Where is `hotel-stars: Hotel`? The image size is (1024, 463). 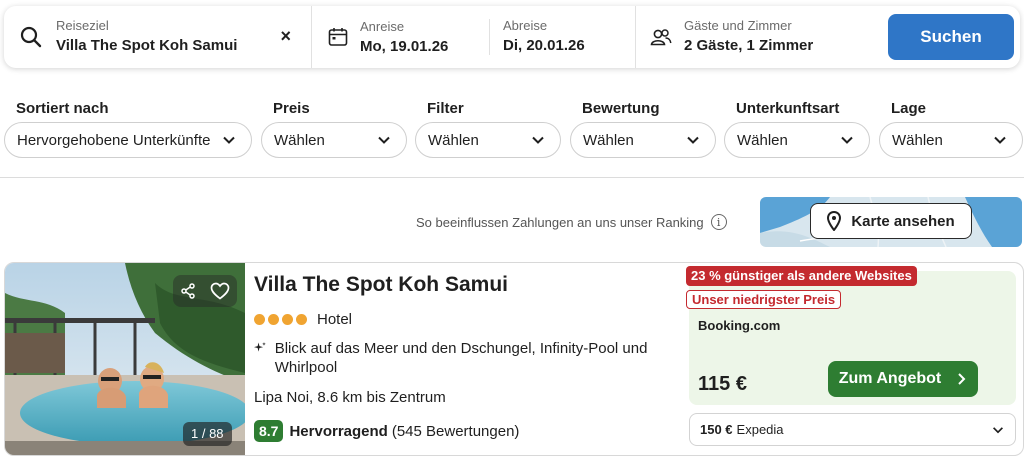 hotel-stars: Hotel is located at coordinates (303, 319).